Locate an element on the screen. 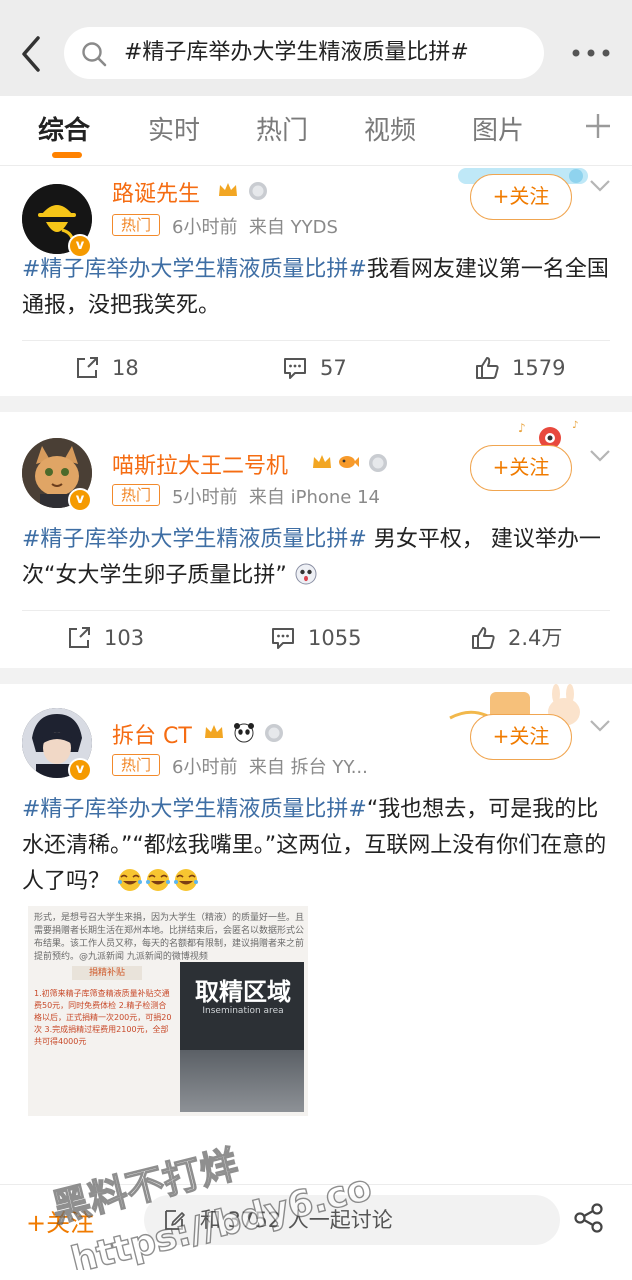  like-count: 1579 is located at coordinates (539, 368).